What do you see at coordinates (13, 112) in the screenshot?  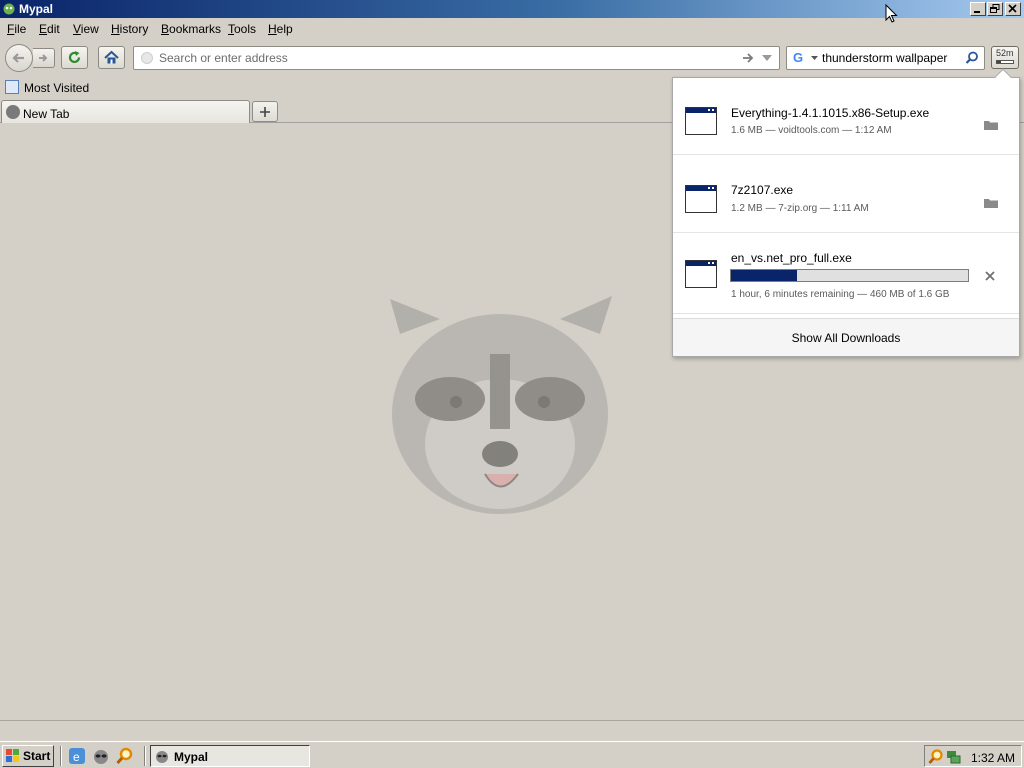 I see `tab-favicon-icon` at bounding box center [13, 112].